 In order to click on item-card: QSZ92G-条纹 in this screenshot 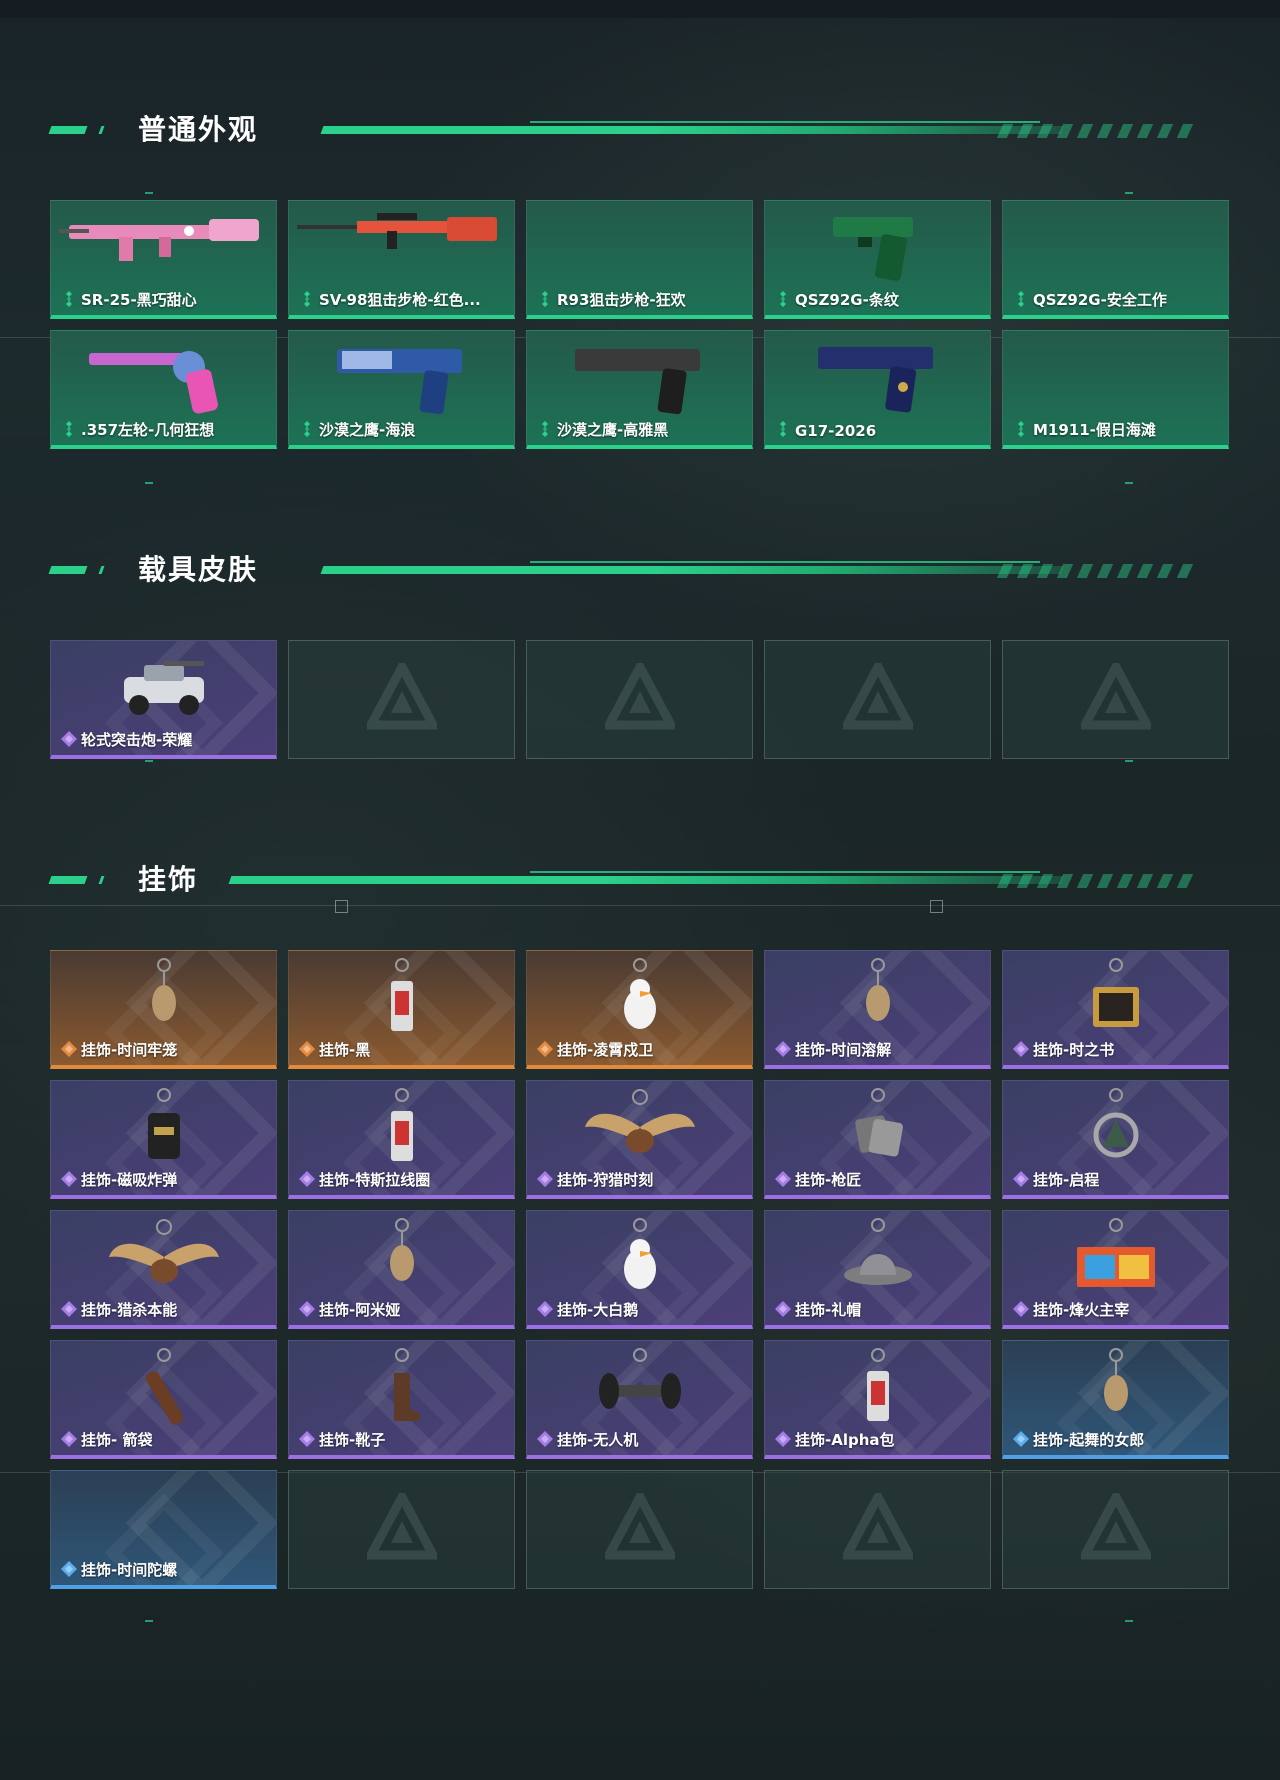, I will do `click(877, 259)`.